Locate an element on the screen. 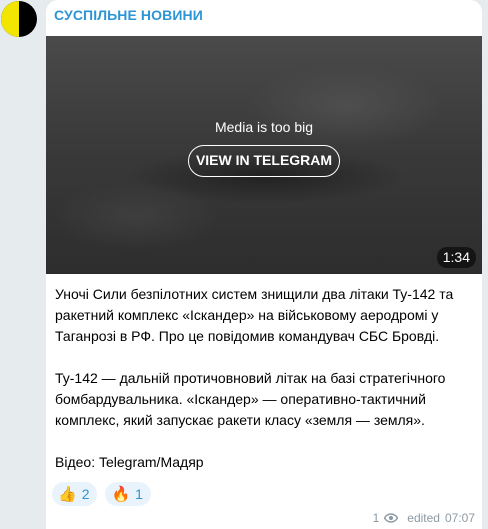 This screenshot has height=529, width=488. channel-avatar is located at coordinates (19, 19).